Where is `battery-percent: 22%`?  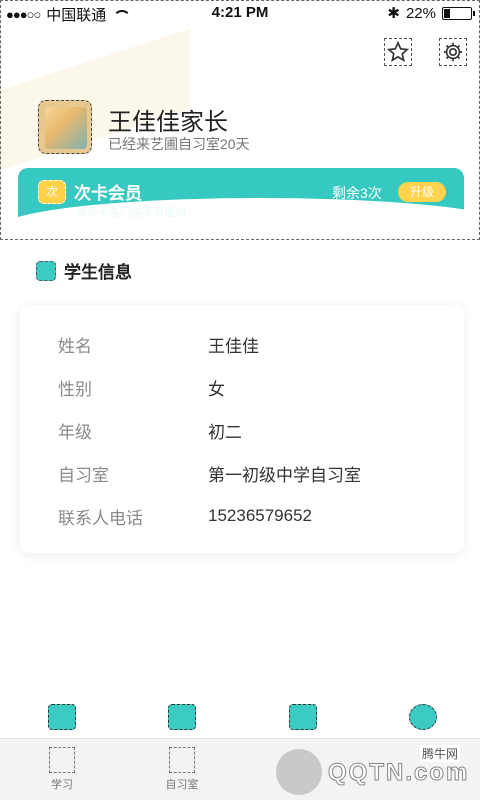
battery-percent: 22% is located at coordinates (420, 13).